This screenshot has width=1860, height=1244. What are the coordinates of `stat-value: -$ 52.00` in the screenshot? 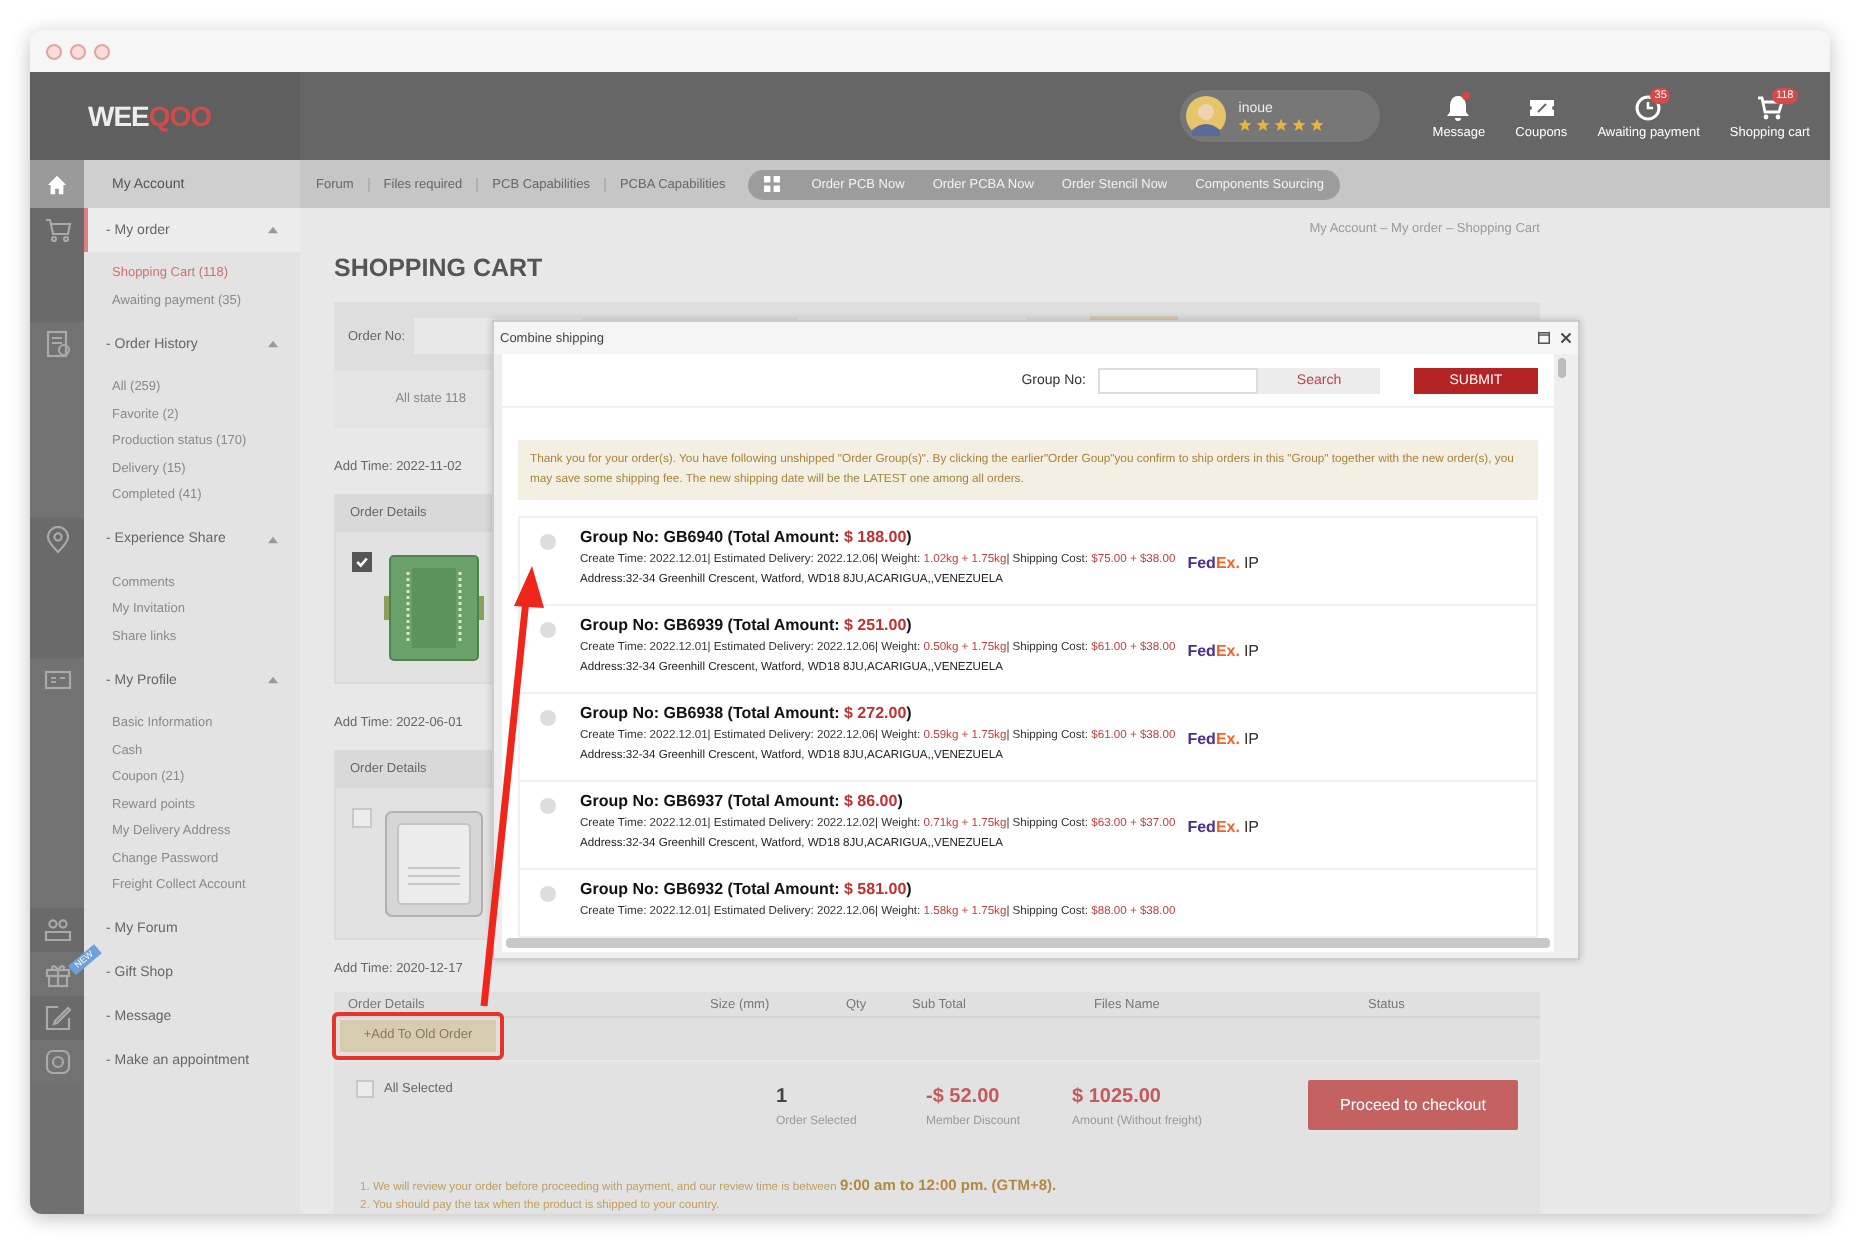 It's located at (964, 1097).